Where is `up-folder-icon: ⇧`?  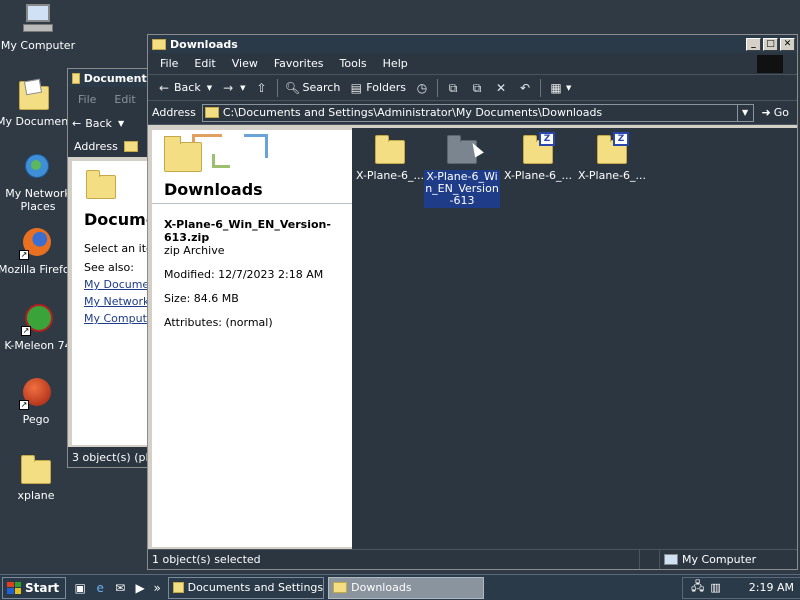 up-folder-icon: ⇧ is located at coordinates (261, 87).